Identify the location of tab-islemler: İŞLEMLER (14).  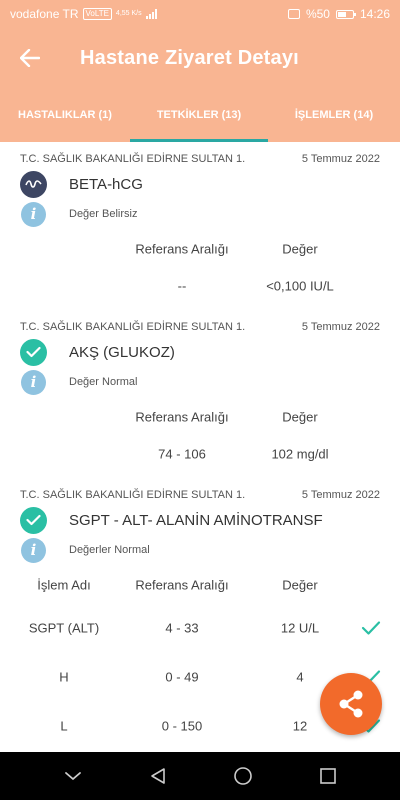
(334, 115).